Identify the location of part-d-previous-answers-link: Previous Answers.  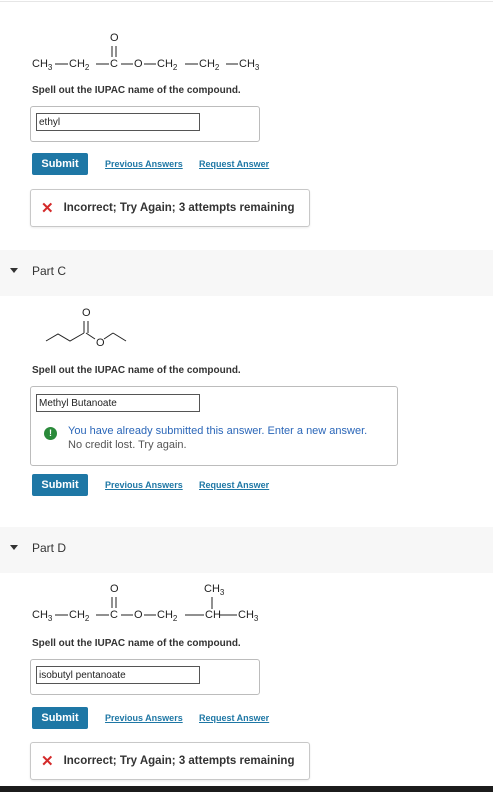
(144, 718).